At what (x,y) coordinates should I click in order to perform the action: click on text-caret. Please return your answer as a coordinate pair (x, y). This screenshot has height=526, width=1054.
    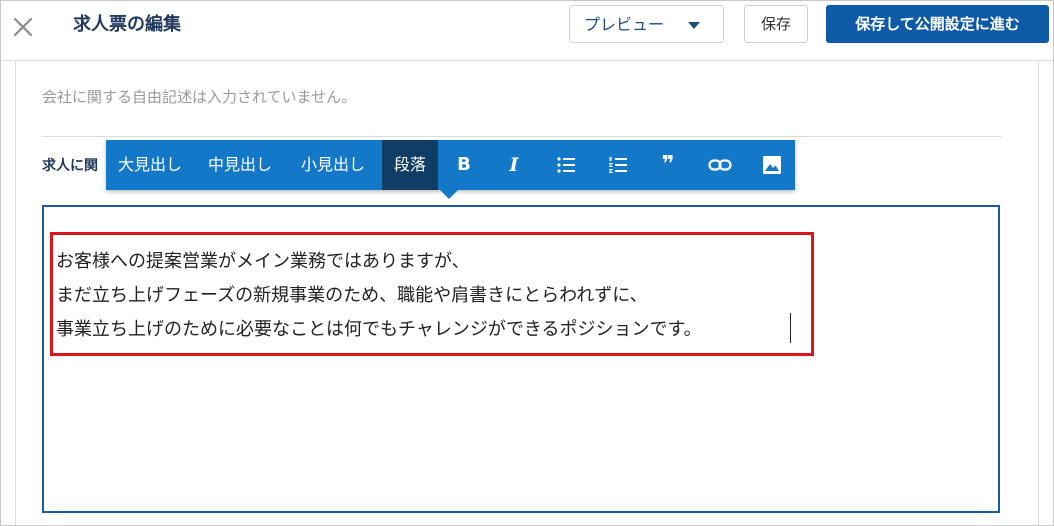
    Looking at the image, I should click on (790, 328).